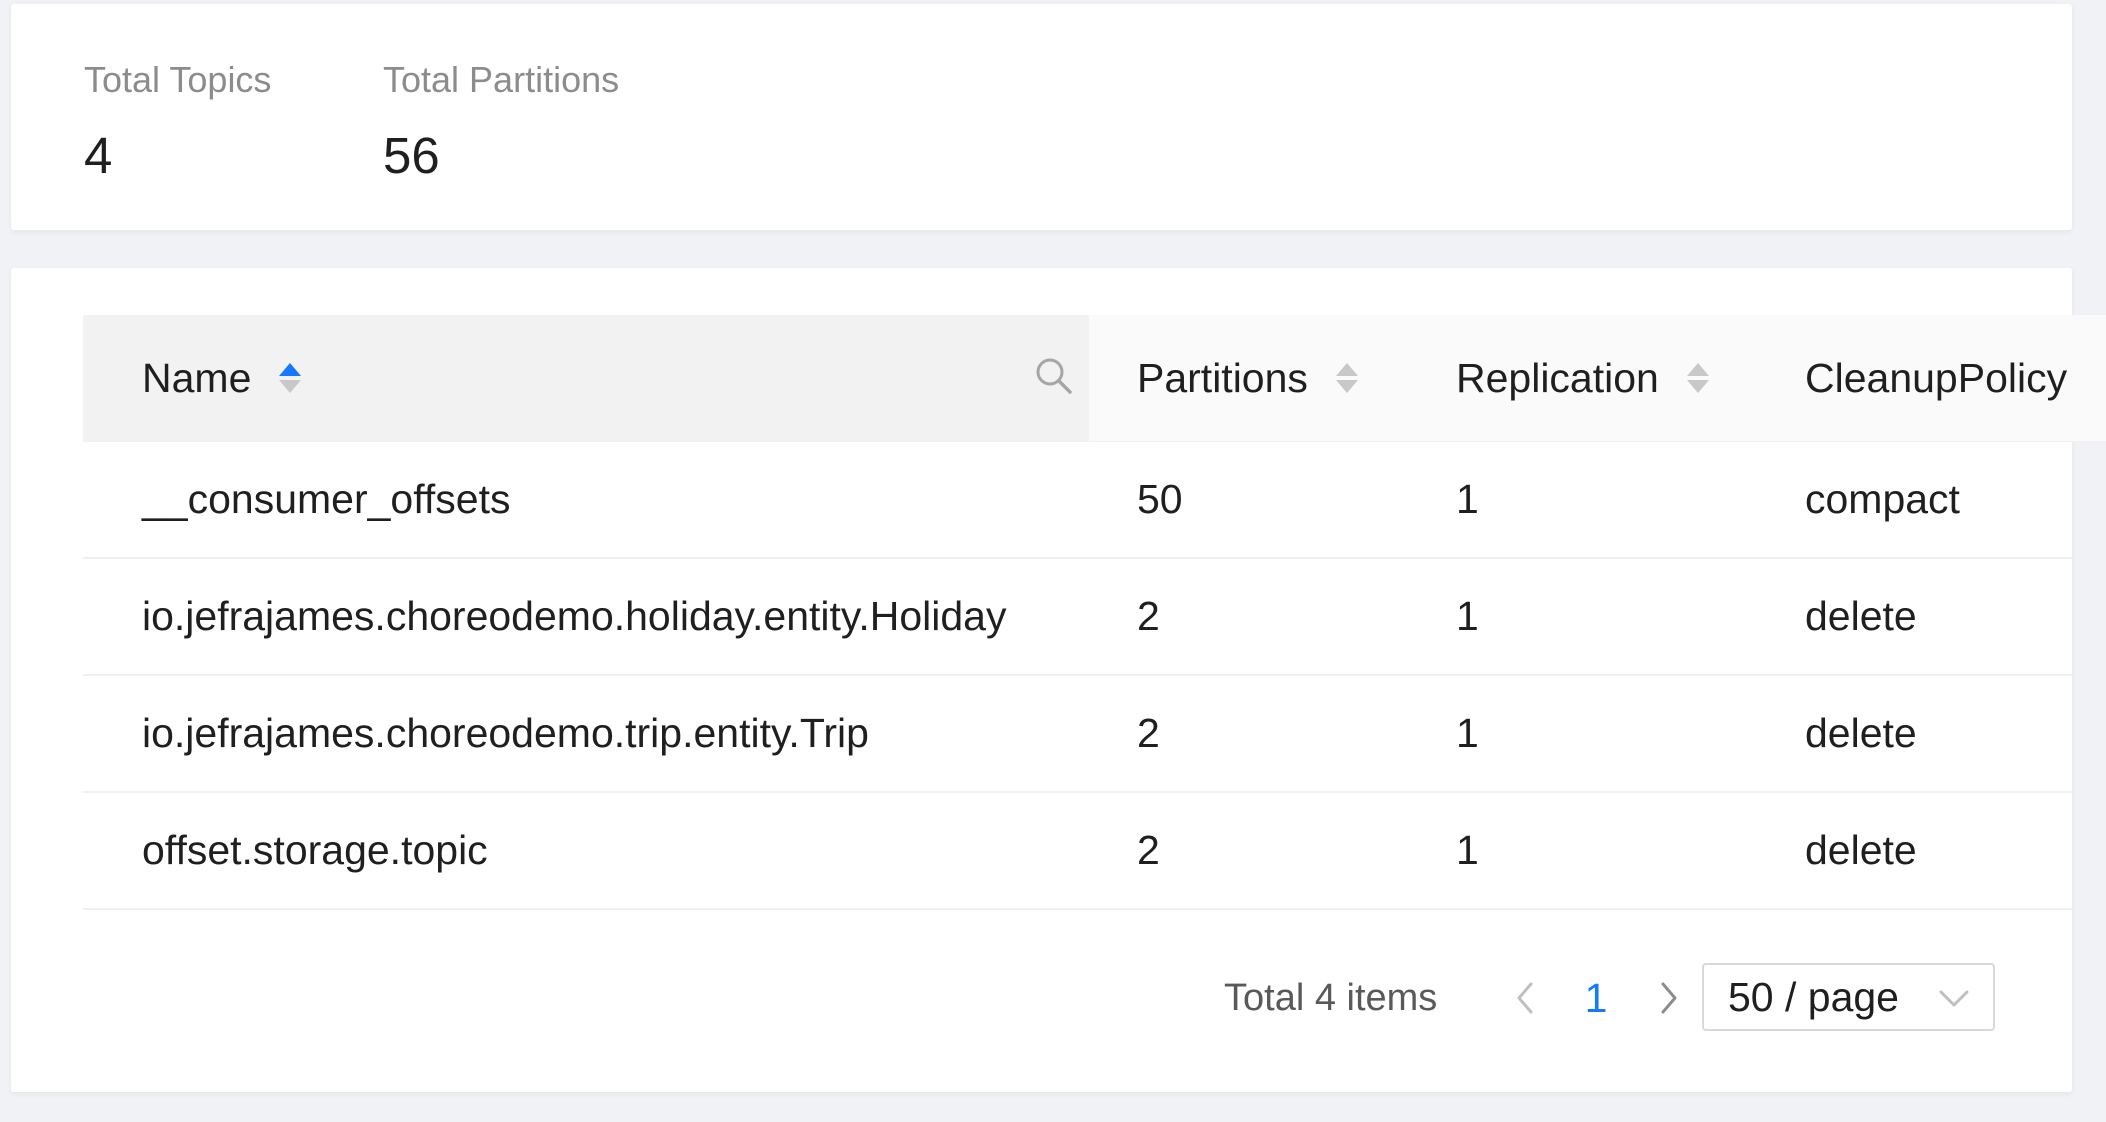 The height and width of the screenshot is (1122, 2106). What do you see at coordinates (1041, 998) in the screenshot?
I see `pagination: Total 4 items 1 50 / page` at bounding box center [1041, 998].